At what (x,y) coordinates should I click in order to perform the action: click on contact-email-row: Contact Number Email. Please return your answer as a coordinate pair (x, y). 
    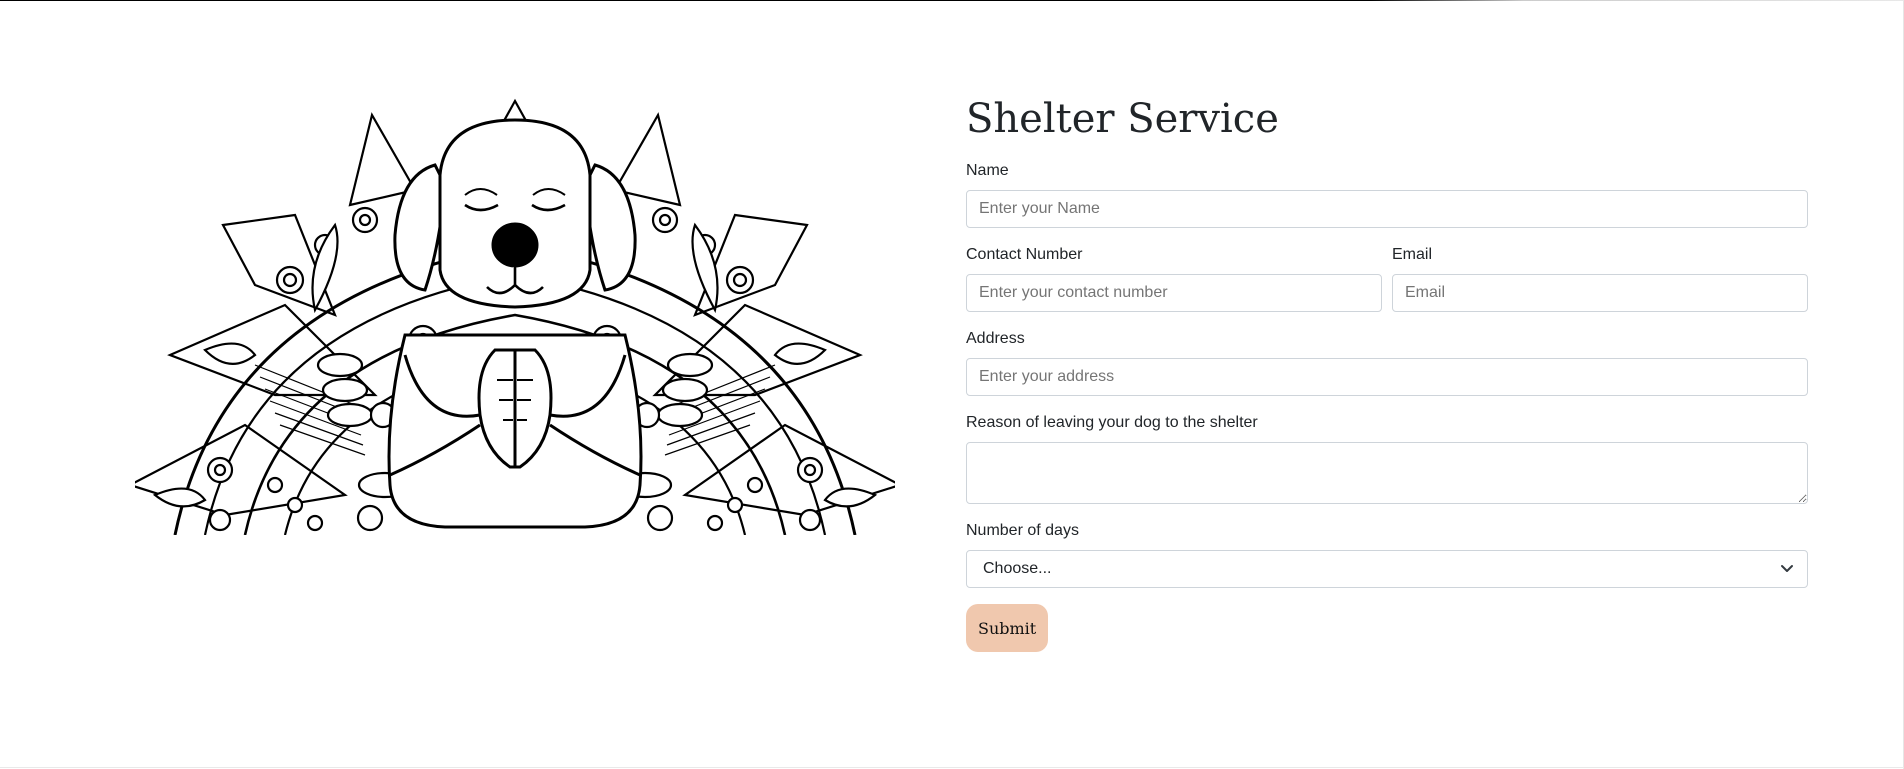
    Looking at the image, I should click on (1387, 278).